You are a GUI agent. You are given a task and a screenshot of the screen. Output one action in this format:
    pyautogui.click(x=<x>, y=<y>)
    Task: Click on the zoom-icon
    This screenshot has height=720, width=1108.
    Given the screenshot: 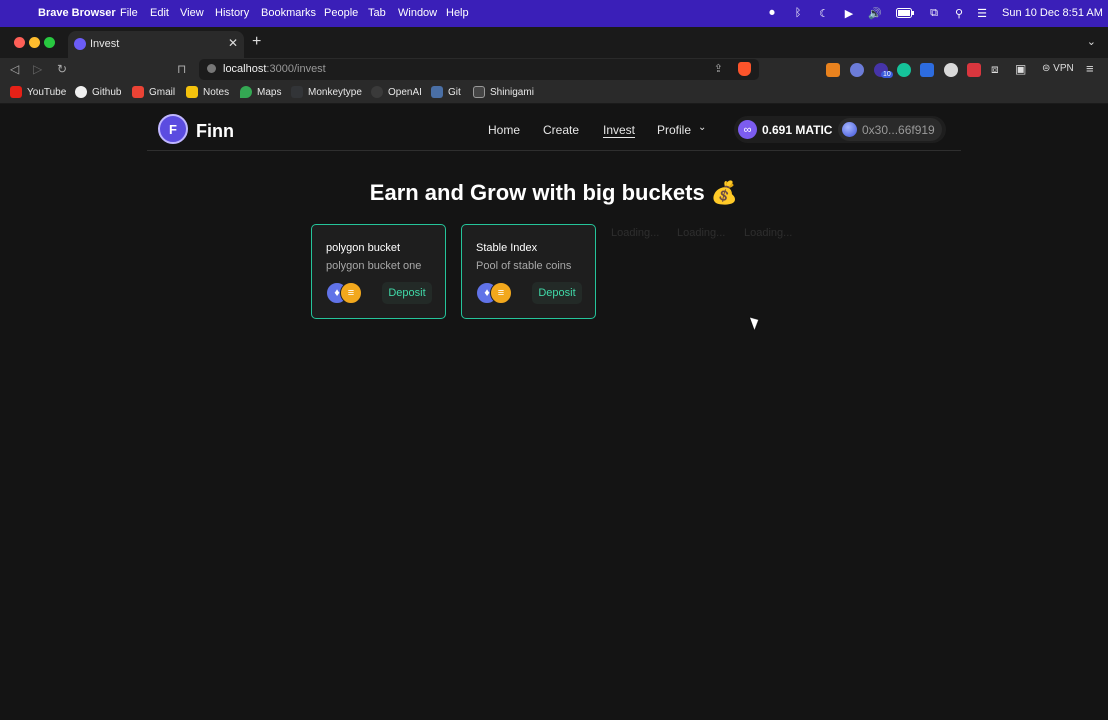 What is the action you would take?
    pyautogui.click(x=927, y=70)
    